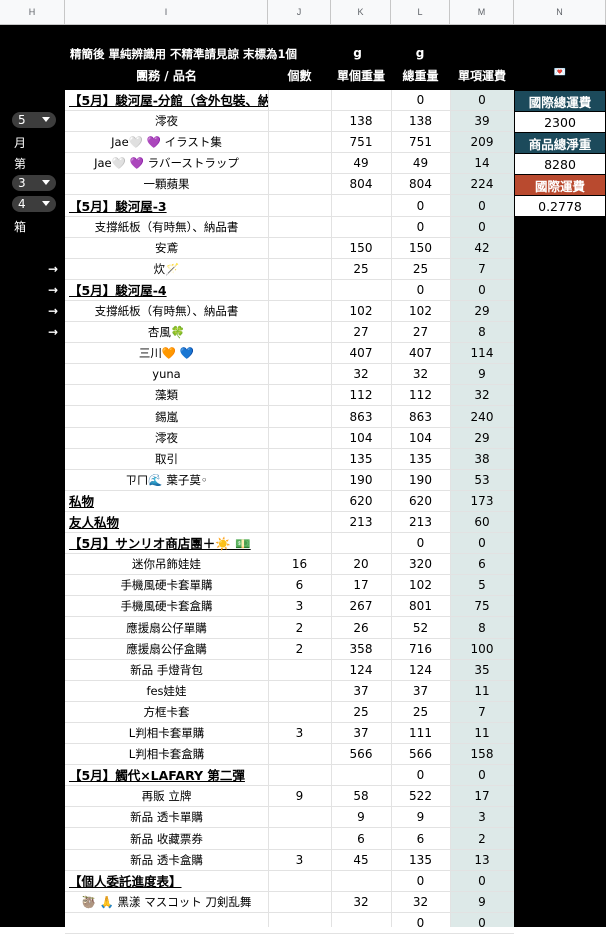 The height and width of the screenshot is (934, 606). I want to click on unit-weight-cell: 112, so click(361, 395).